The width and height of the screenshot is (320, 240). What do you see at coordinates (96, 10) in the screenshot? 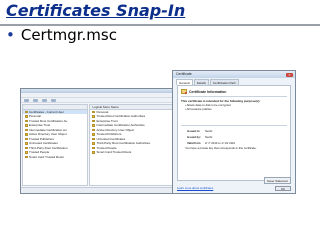
I see `slide-title: Certificates Snap-In` at bounding box center [96, 10].